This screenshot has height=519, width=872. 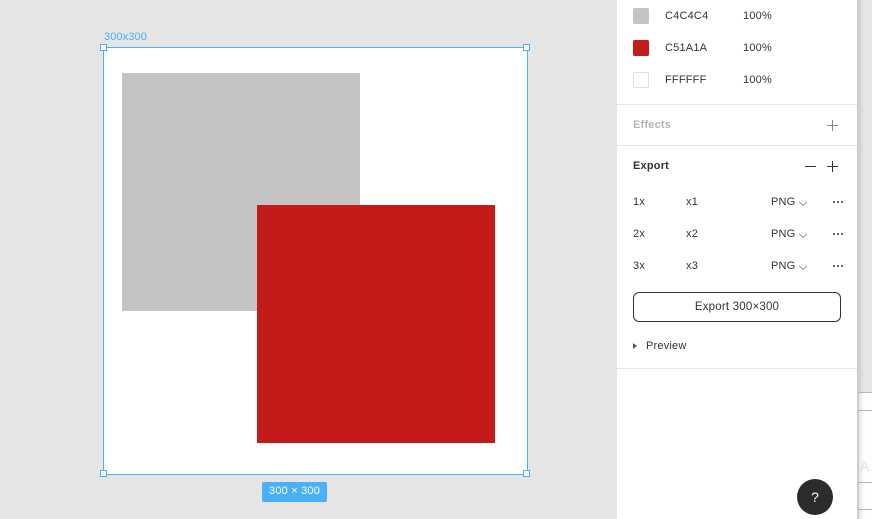 I want to click on help-button: ?, so click(x=815, y=497).